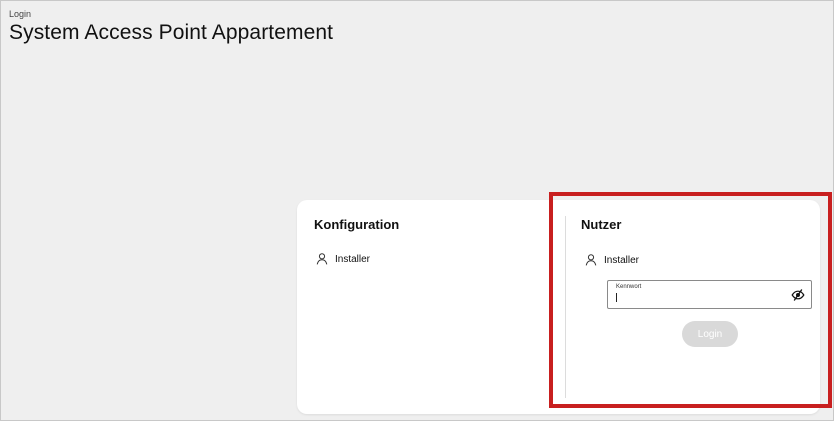  What do you see at coordinates (629, 287) in the screenshot?
I see `password-label: Kennwort` at bounding box center [629, 287].